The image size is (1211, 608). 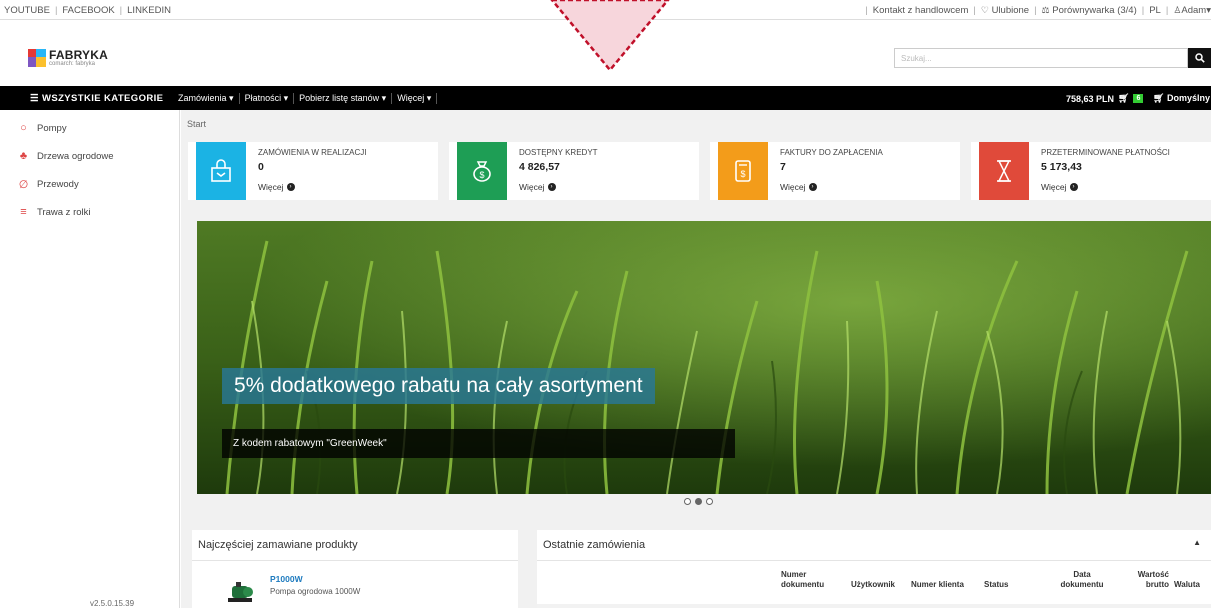 What do you see at coordinates (806, 580) in the screenshot?
I see `column-header-document-number: Numer dokumentu` at bounding box center [806, 580].